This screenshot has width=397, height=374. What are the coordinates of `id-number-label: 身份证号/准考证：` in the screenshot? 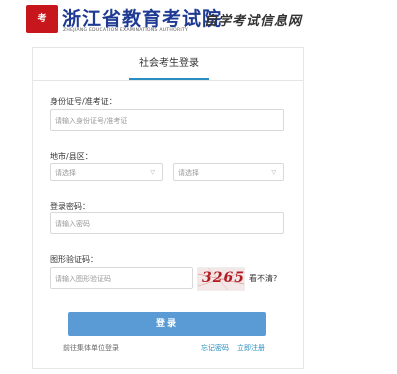 It's located at (83, 101).